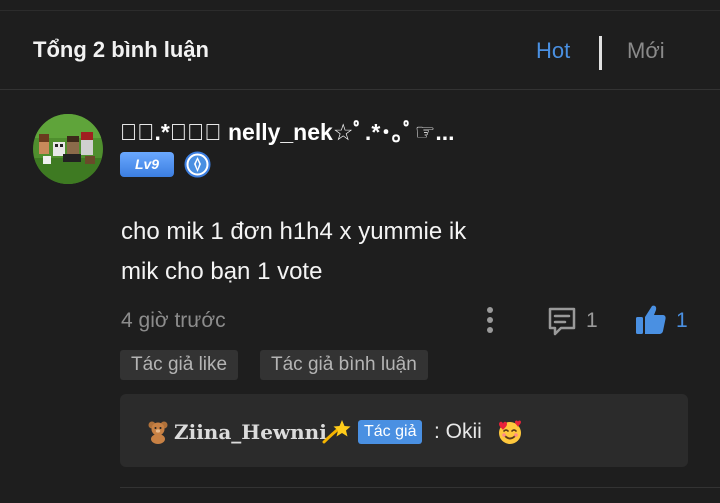 This screenshot has height=503, width=720. I want to click on like-count: 1, so click(682, 320).